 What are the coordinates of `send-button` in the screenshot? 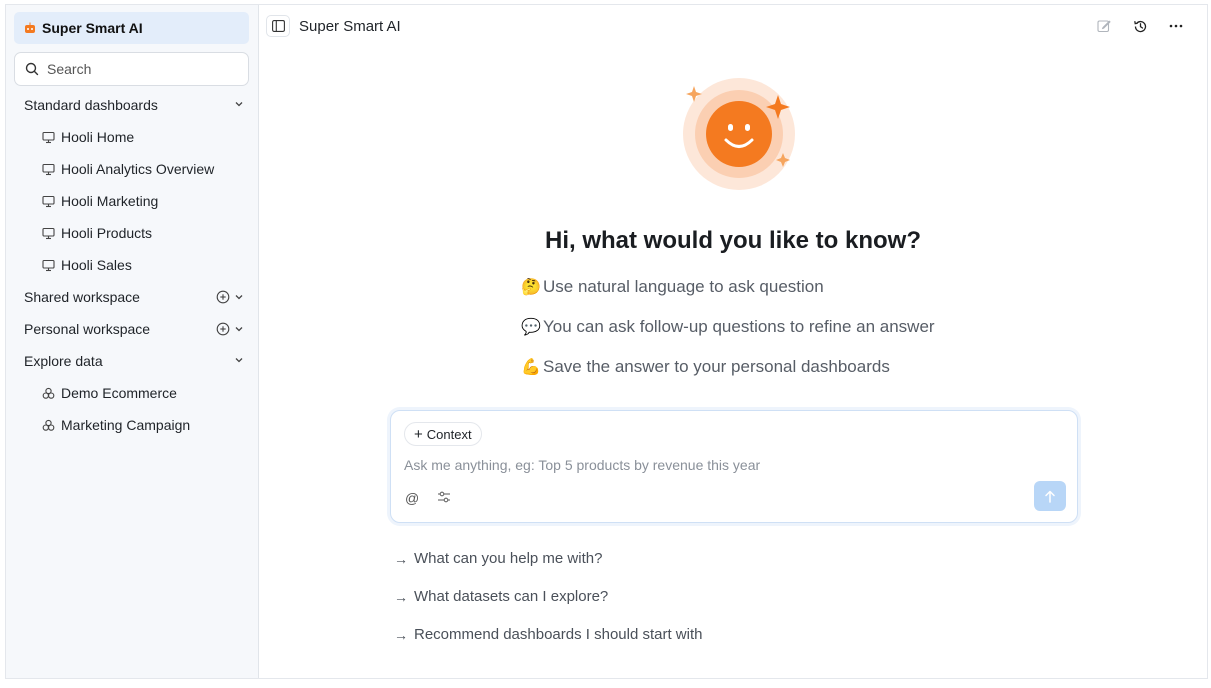 It's located at (1050, 496).